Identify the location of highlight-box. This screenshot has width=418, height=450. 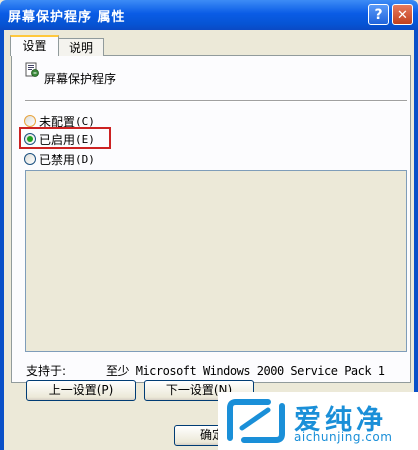
(65, 138).